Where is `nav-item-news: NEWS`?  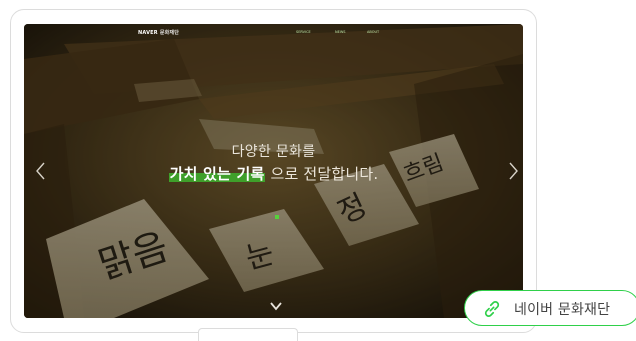 nav-item-news: NEWS is located at coordinates (340, 32).